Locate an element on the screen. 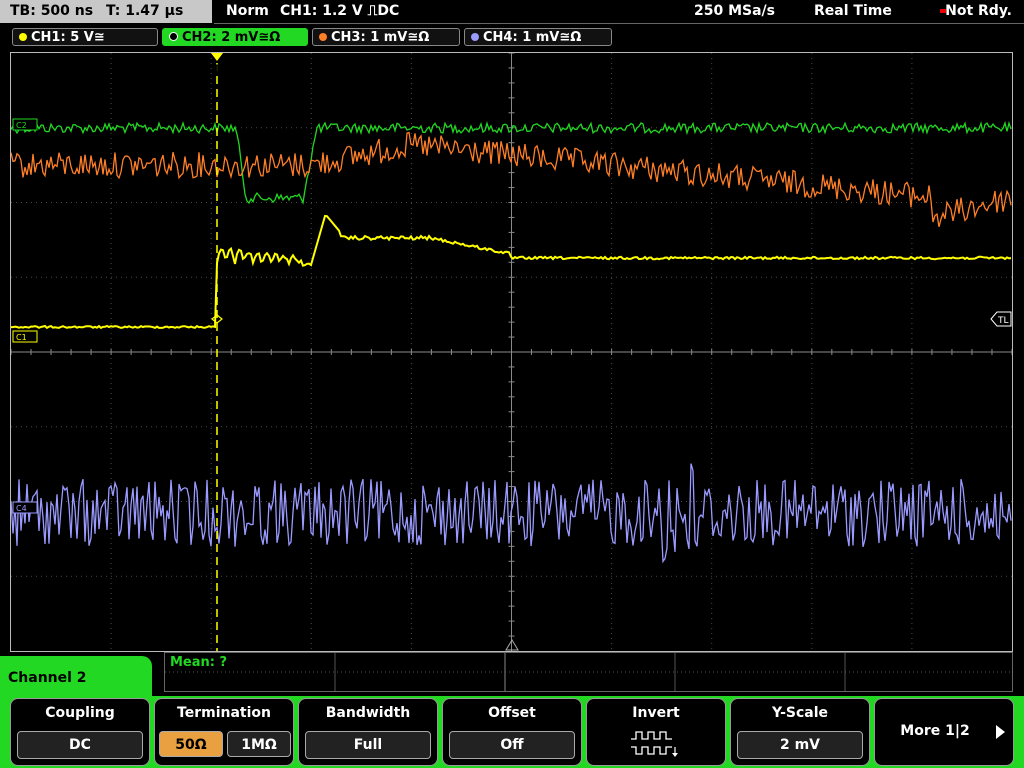 The height and width of the screenshot is (768, 1024). more-softkey: More 1|2 is located at coordinates (944, 732).